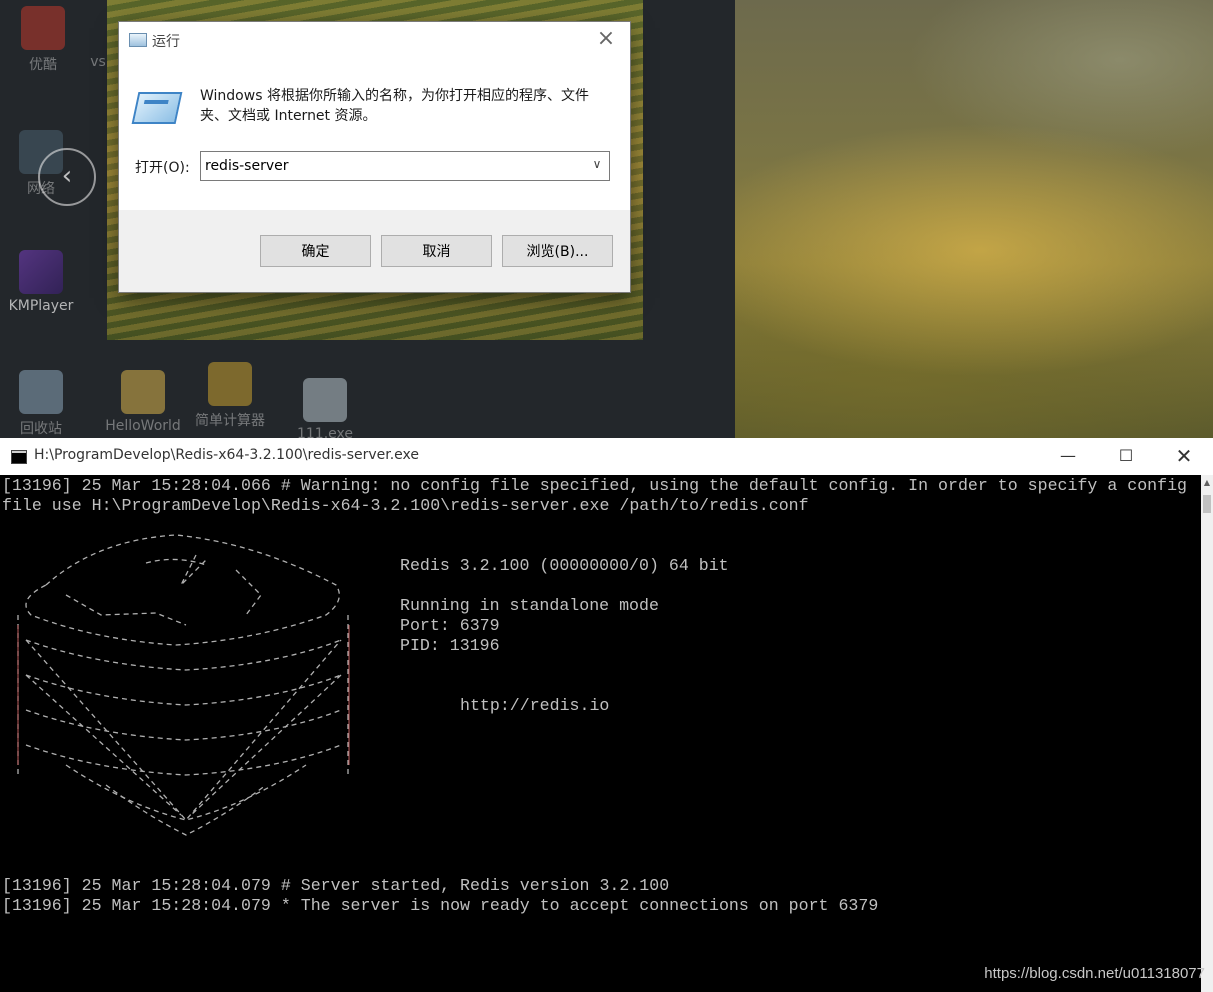 The image size is (1213, 992). I want to click on desktop-icon-label: KMPlayer, so click(41, 306).